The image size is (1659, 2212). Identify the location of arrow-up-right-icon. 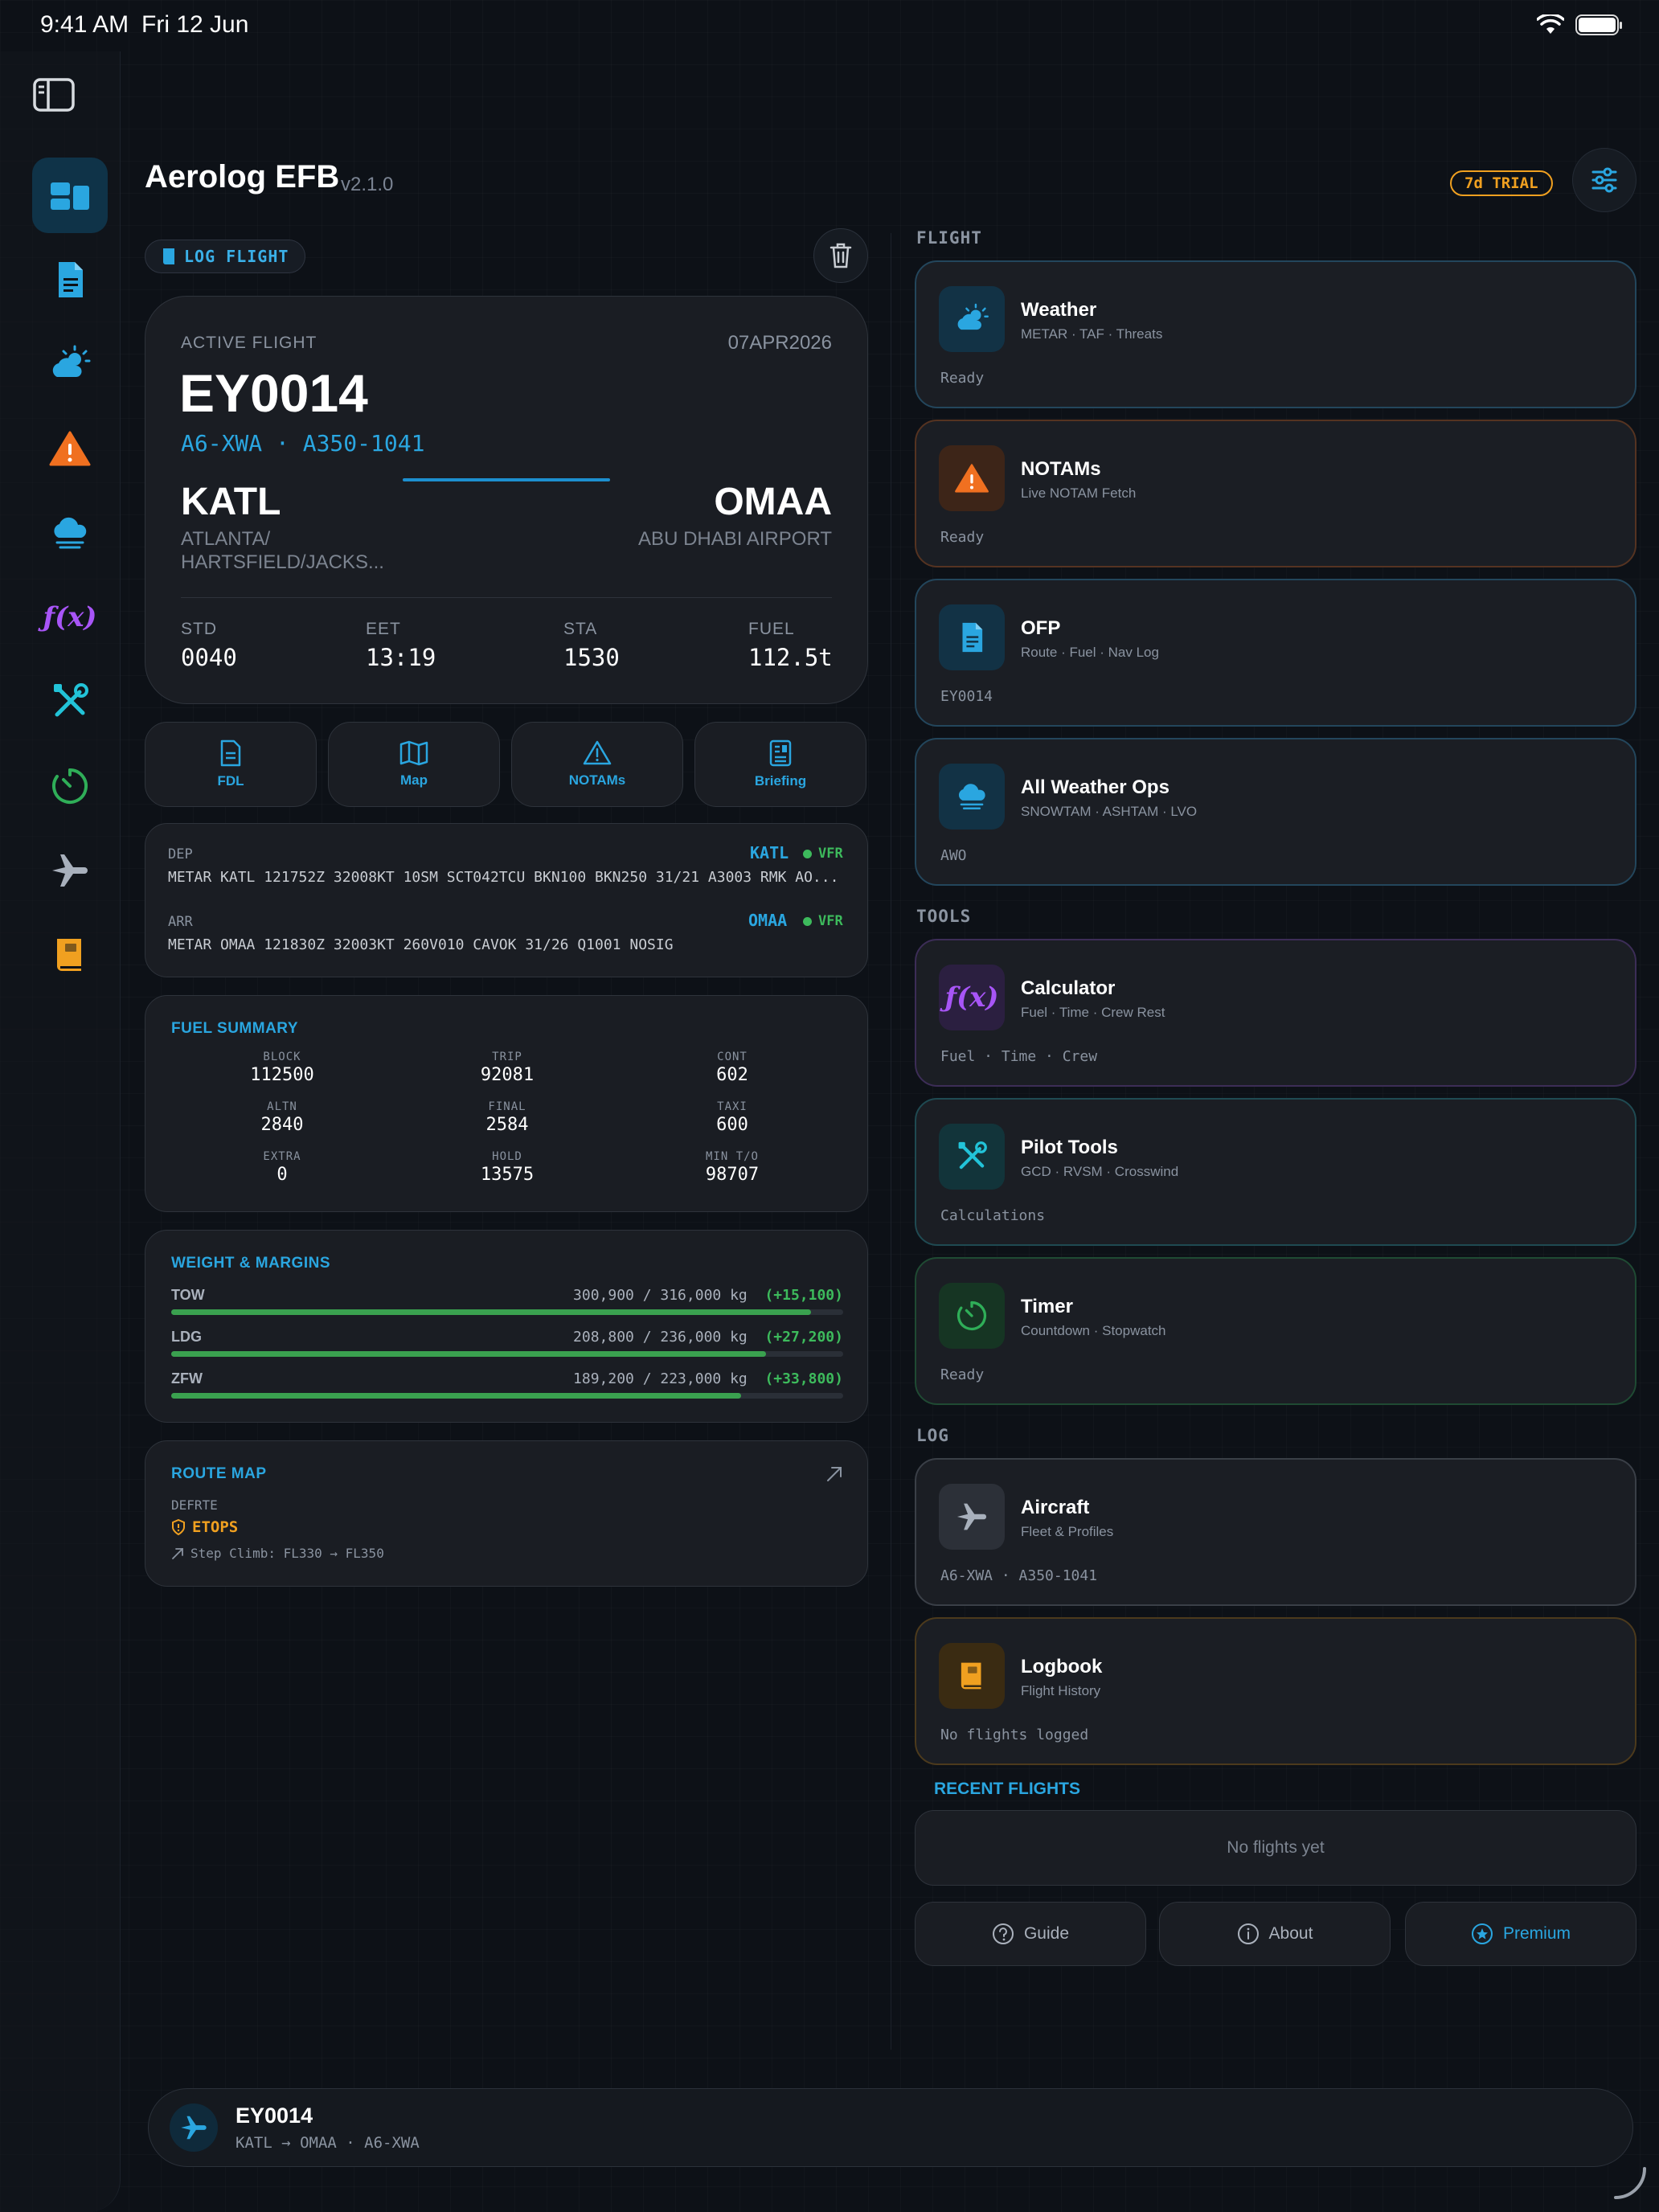
(177, 1553).